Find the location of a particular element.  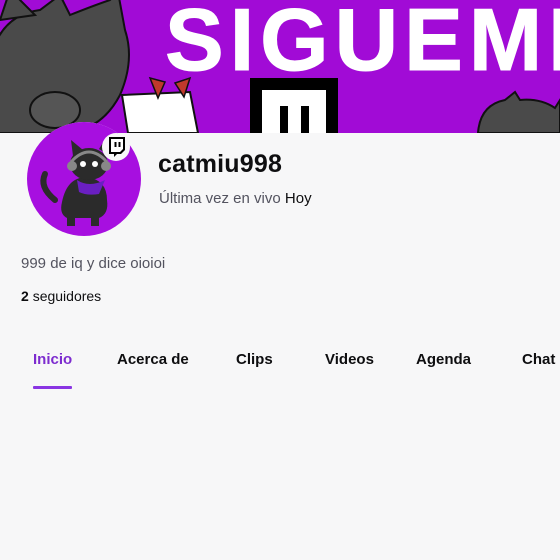

last-live-label: Última vez en vivo is located at coordinates (220, 198).